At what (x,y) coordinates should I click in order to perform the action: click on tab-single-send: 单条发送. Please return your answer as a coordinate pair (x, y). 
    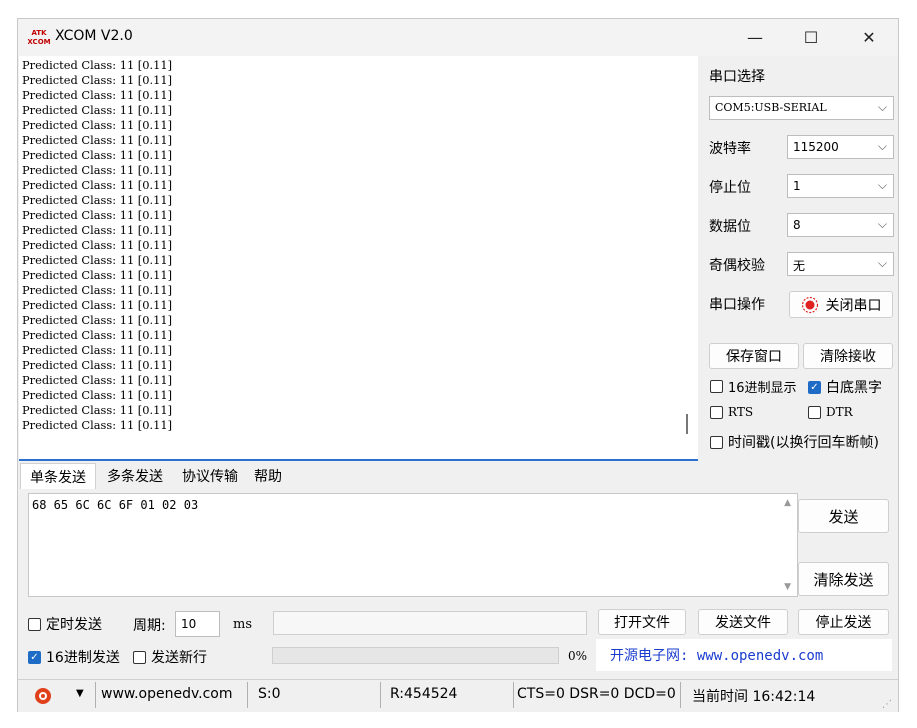
    Looking at the image, I should click on (58, 476).